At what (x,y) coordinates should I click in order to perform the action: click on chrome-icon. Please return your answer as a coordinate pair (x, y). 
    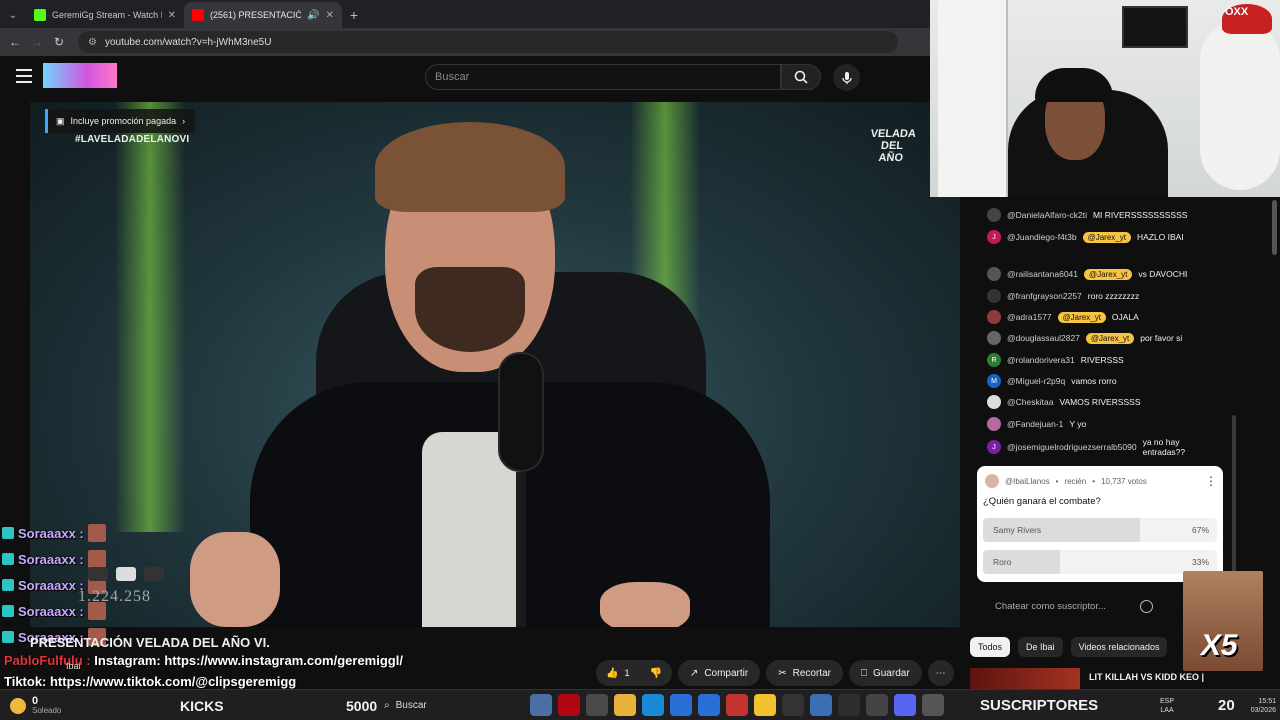
    Looking at the image, I should click on (765, 705).